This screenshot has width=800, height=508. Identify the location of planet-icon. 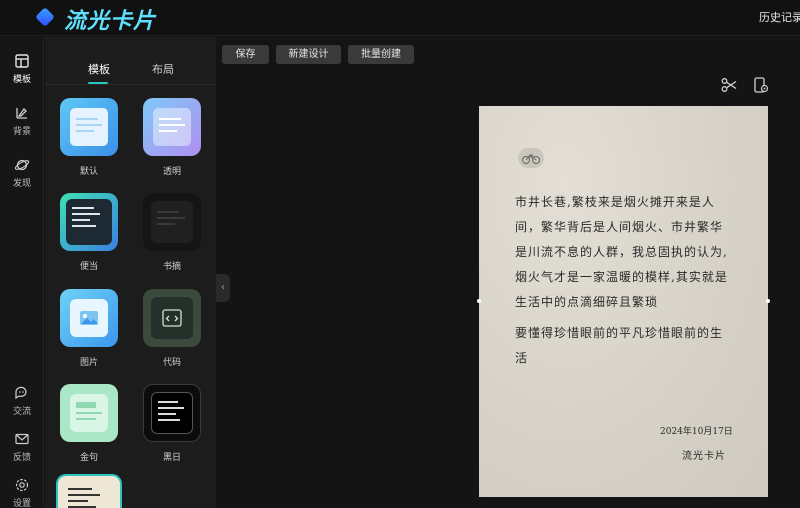
(22, 165).